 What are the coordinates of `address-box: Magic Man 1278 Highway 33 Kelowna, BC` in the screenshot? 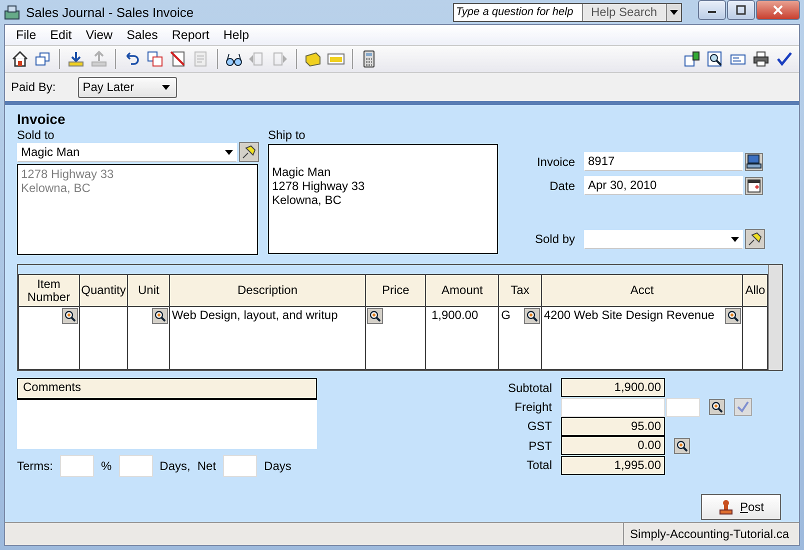 It's located at (383, 199).